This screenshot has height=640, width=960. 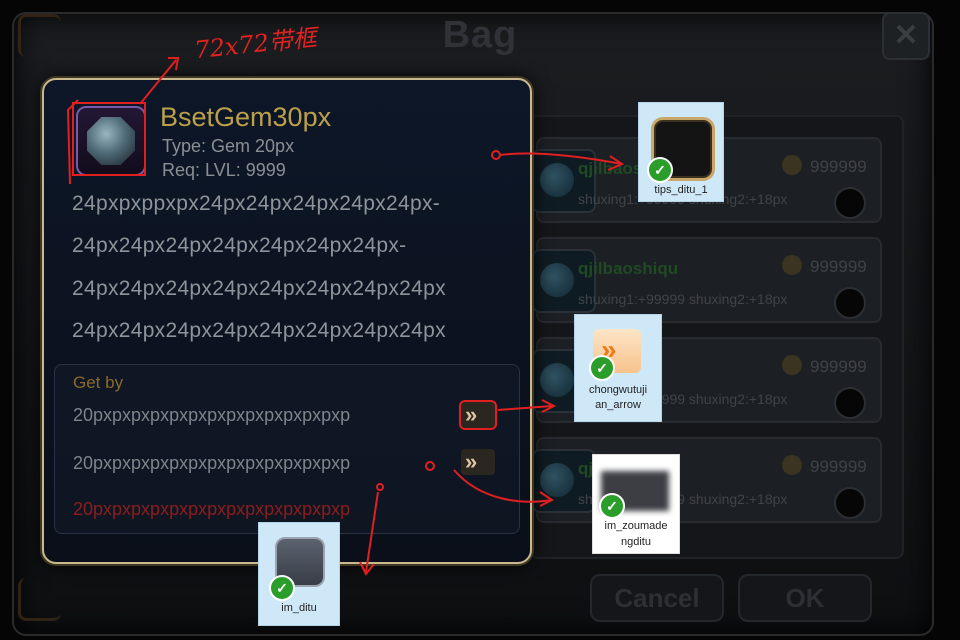 What do you see at coordinates (618, 390) in the screenshot?
I see `asset-label: chongwutuji` at bounding box center [618, 390].